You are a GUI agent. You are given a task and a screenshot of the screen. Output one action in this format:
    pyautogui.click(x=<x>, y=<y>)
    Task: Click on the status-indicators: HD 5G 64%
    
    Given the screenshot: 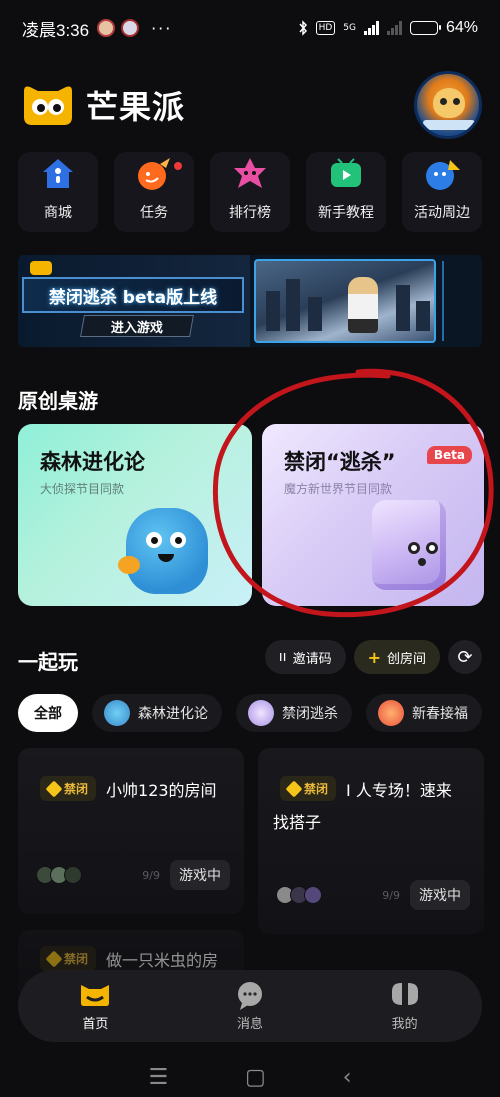 What is the action you would take?
    pyautogui.click(x=388, y=28)
    